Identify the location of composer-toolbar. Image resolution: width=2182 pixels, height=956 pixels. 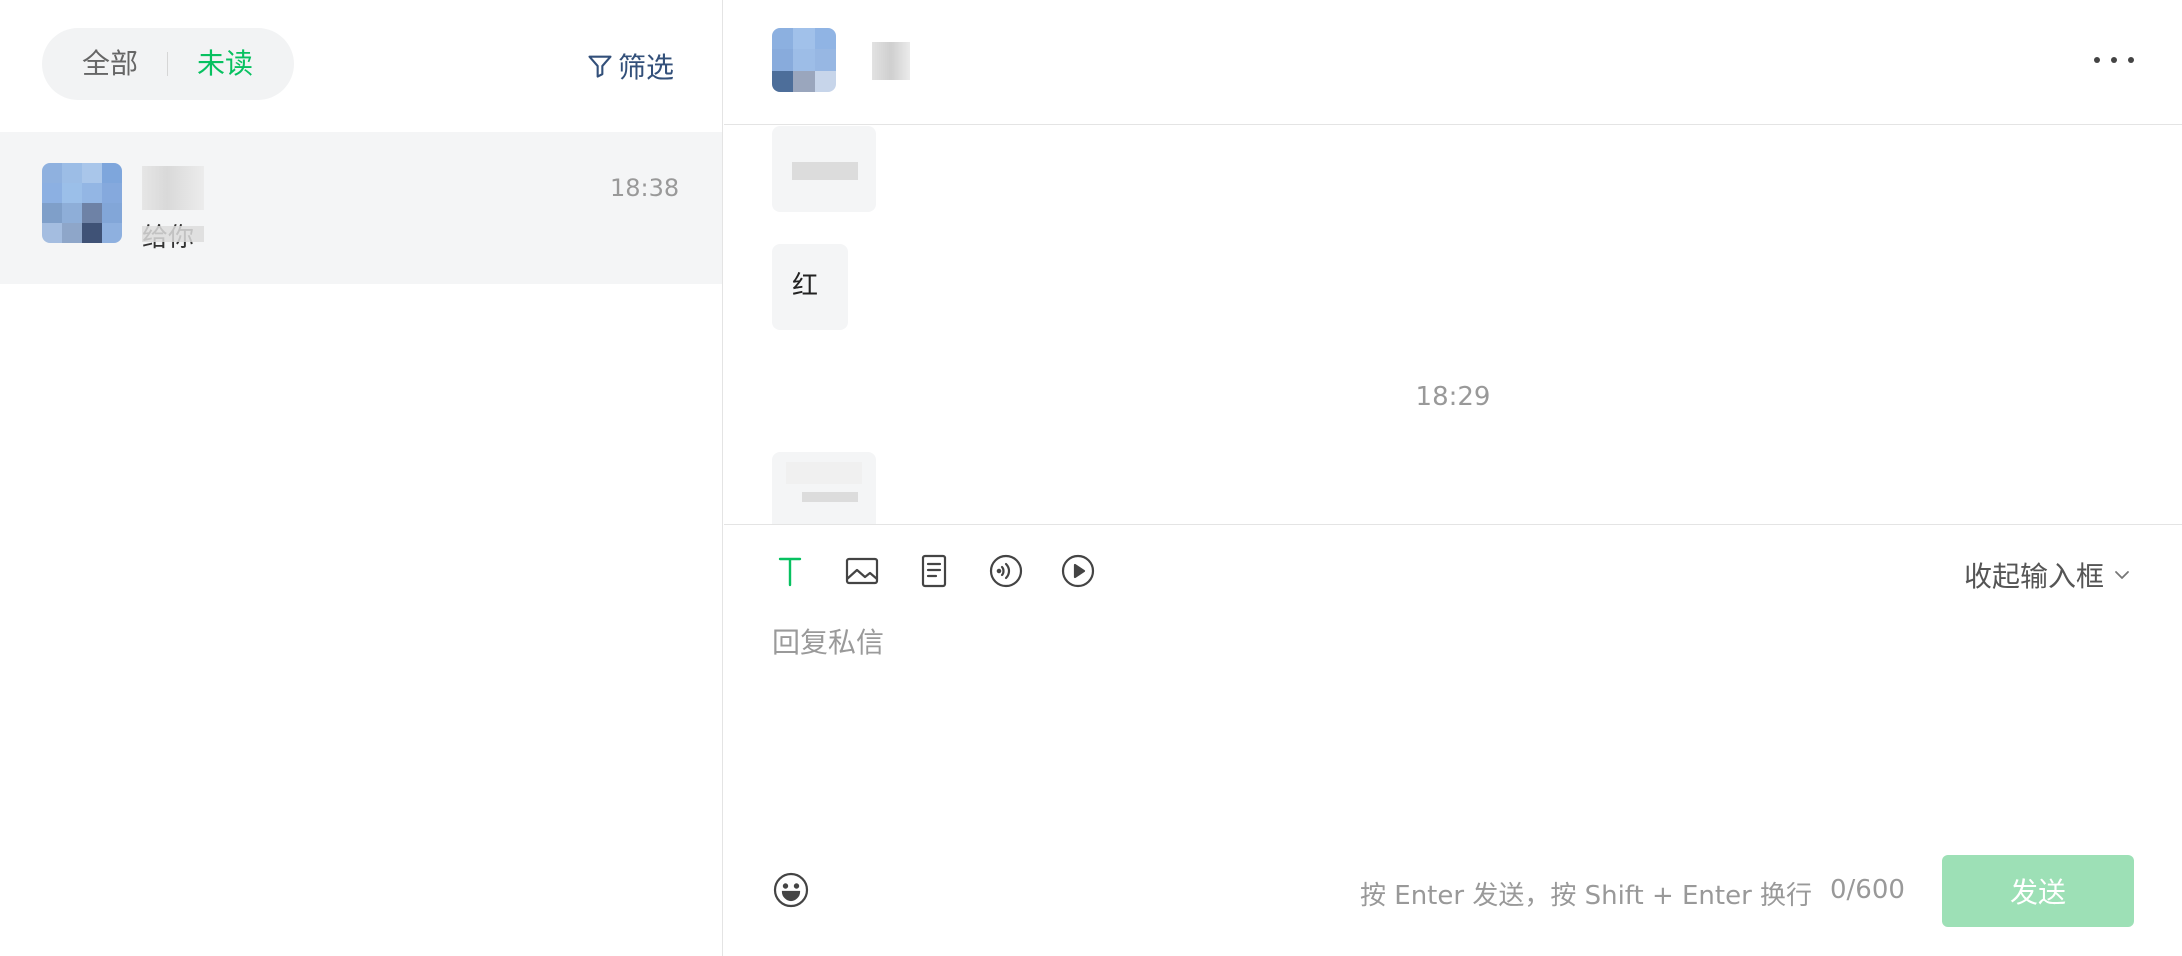
(934, 571).